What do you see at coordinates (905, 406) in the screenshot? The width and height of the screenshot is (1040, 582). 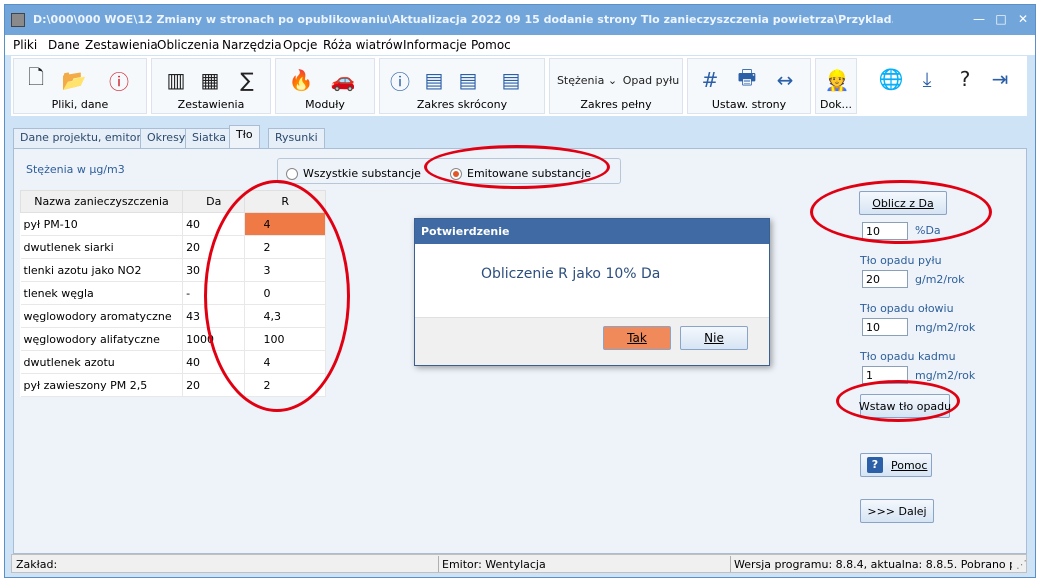 I see `insert-background-button: Wstaw tło opadu` at bounding box center [905, 406].